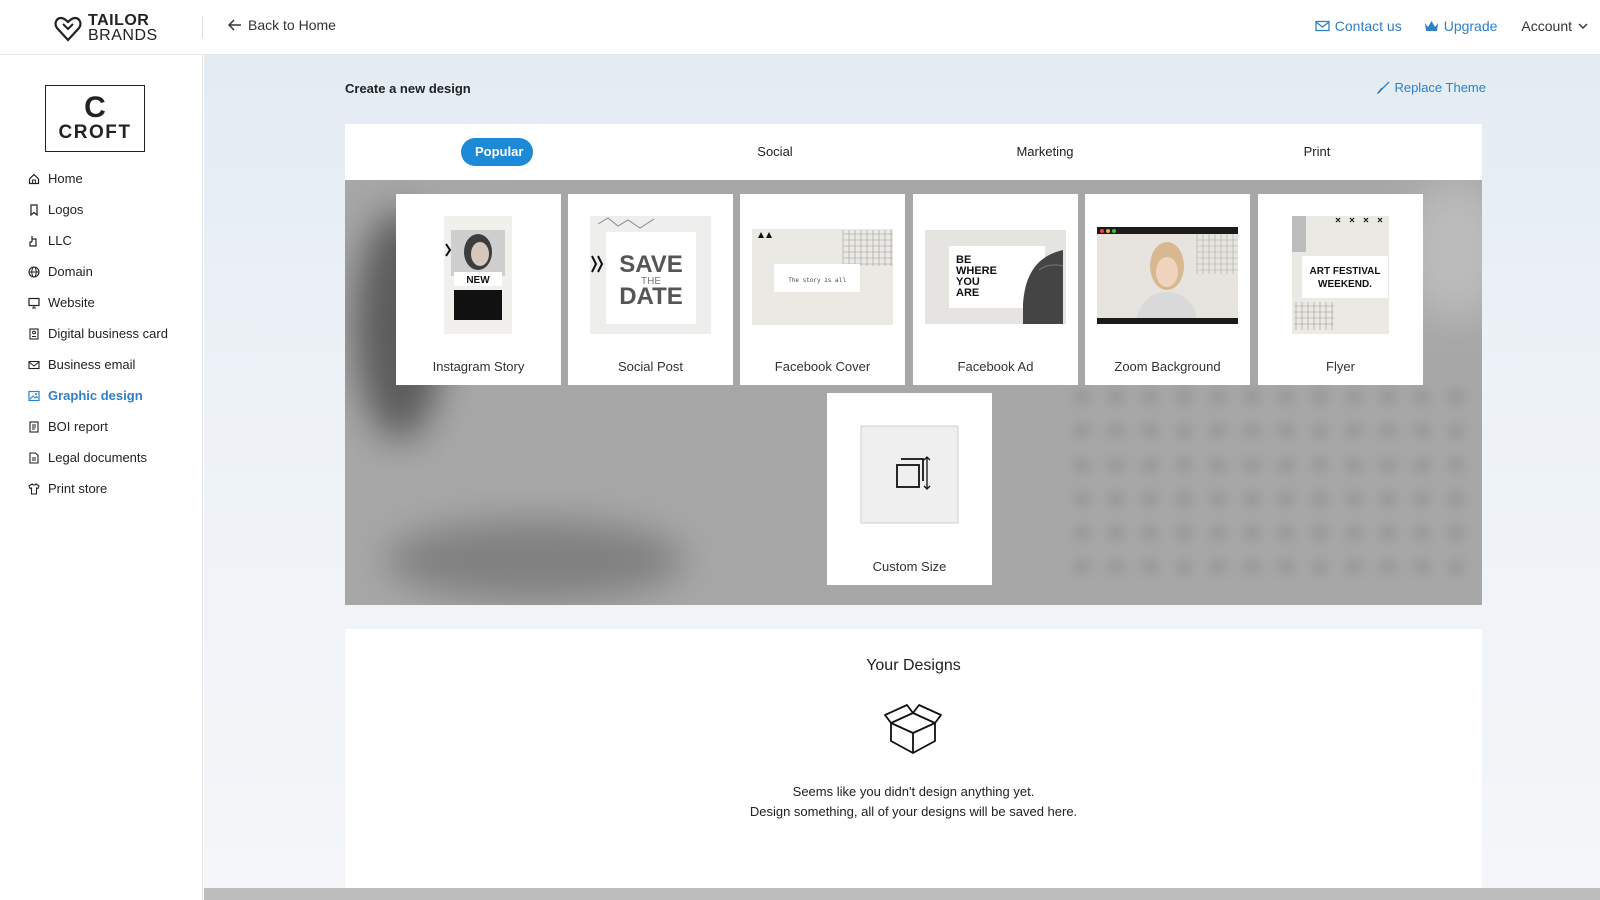 The height and width of the screenshot is (900, 1600). I want to click on tailor-brands-logo: TAILOR BRANDS, so click(106, 28).